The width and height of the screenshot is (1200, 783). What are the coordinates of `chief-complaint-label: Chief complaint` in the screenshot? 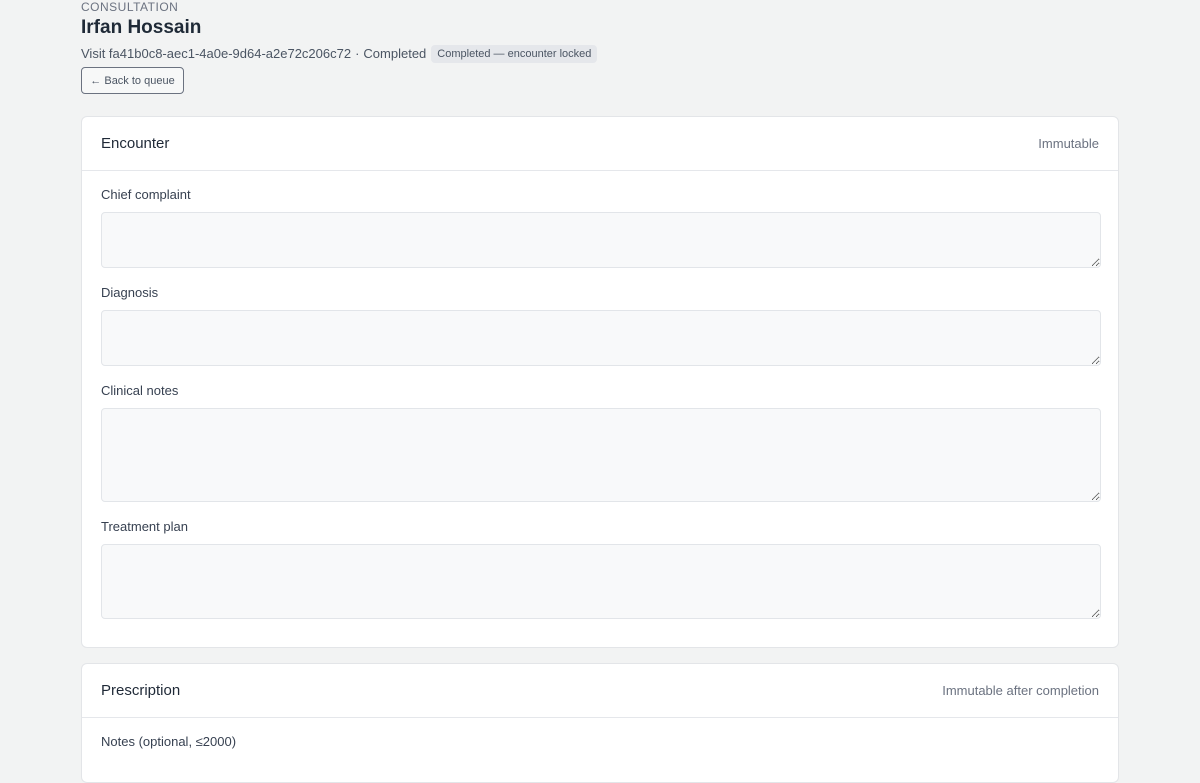 It's located at (146, 194).